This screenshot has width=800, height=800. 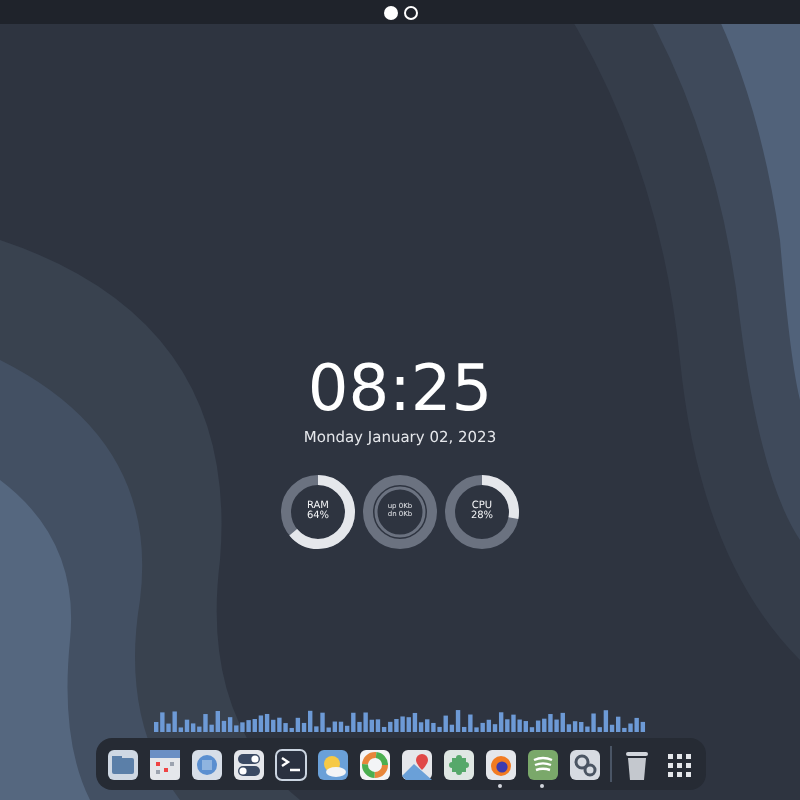 I want to click on map-pin-icon, so click(x=416, y=764).